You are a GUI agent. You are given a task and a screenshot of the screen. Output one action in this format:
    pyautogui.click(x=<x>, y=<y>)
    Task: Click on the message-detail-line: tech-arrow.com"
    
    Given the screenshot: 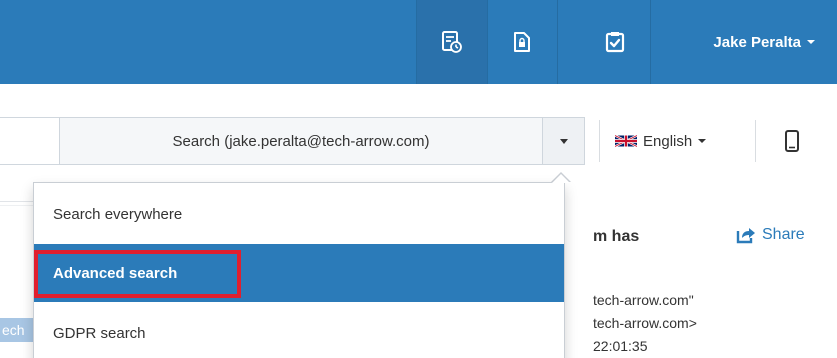 What is the action you would take?
    pyautogui.click(x=643, y=300)
    